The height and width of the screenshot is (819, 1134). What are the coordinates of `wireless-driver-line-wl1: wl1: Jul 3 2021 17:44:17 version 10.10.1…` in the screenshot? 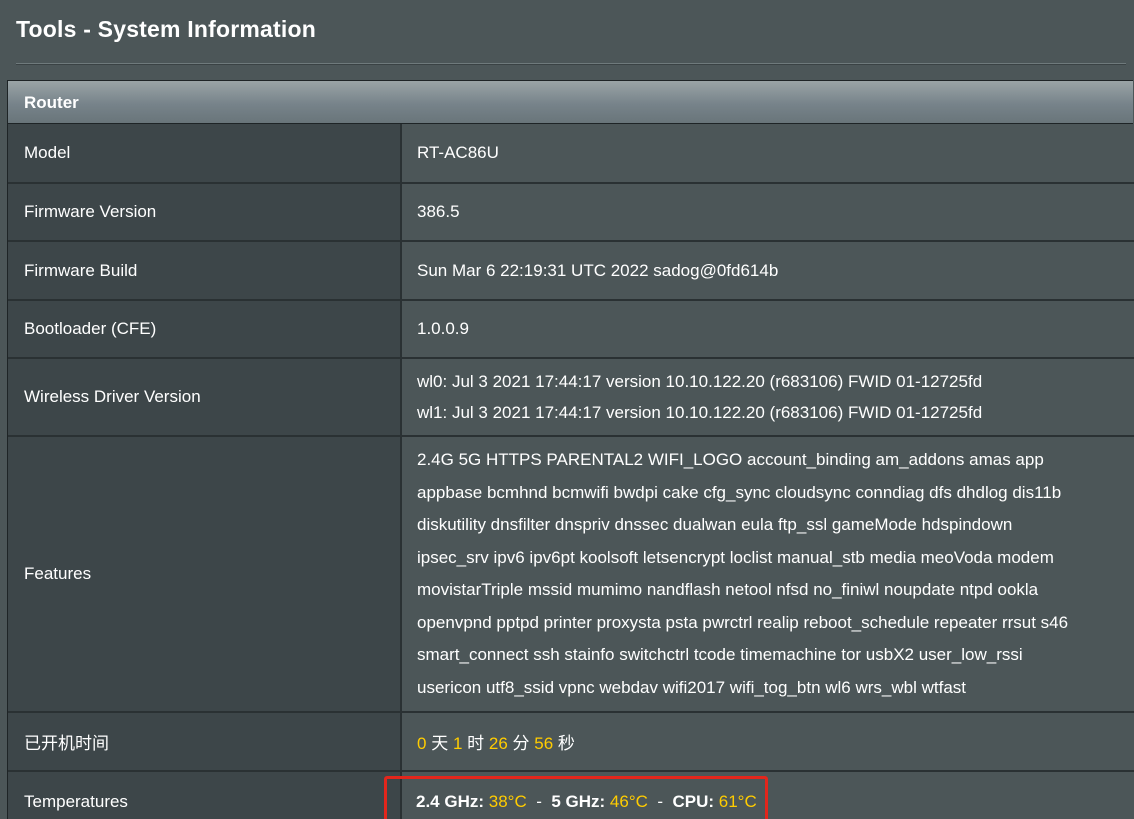 It's located at (700, 412).